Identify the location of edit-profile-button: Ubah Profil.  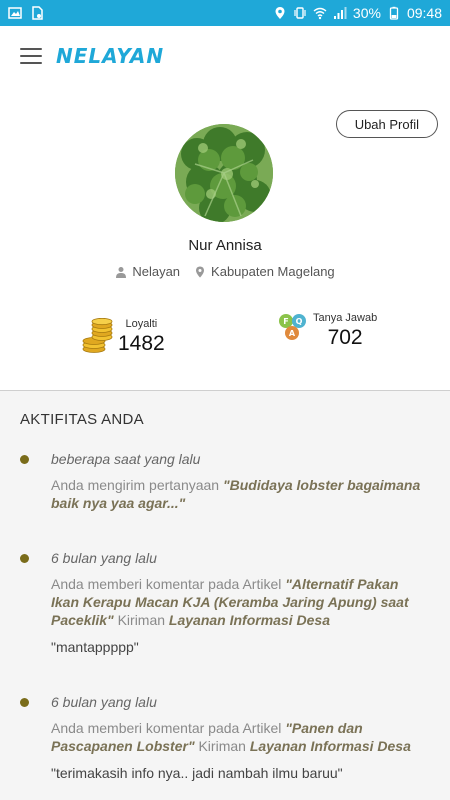
(386, 124).